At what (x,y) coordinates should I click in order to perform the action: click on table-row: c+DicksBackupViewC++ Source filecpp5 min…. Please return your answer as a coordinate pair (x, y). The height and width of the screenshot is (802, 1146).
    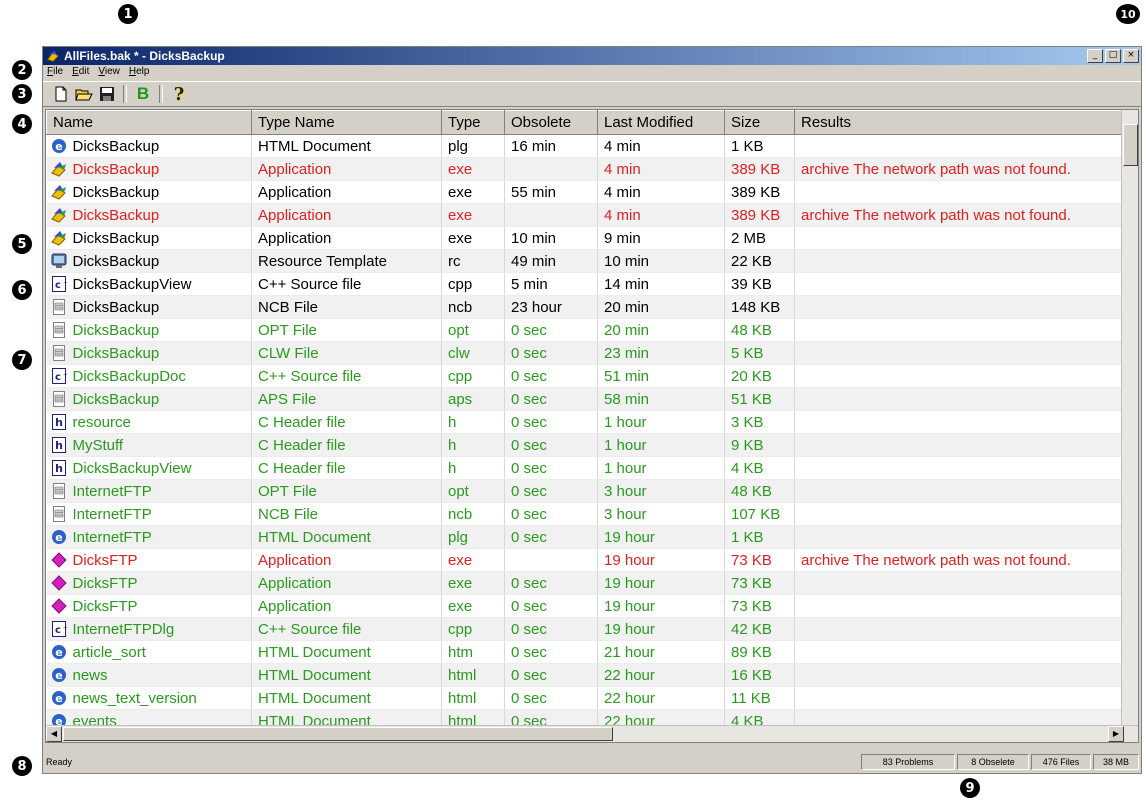
    Looking at the image, I should click on (586, 284).